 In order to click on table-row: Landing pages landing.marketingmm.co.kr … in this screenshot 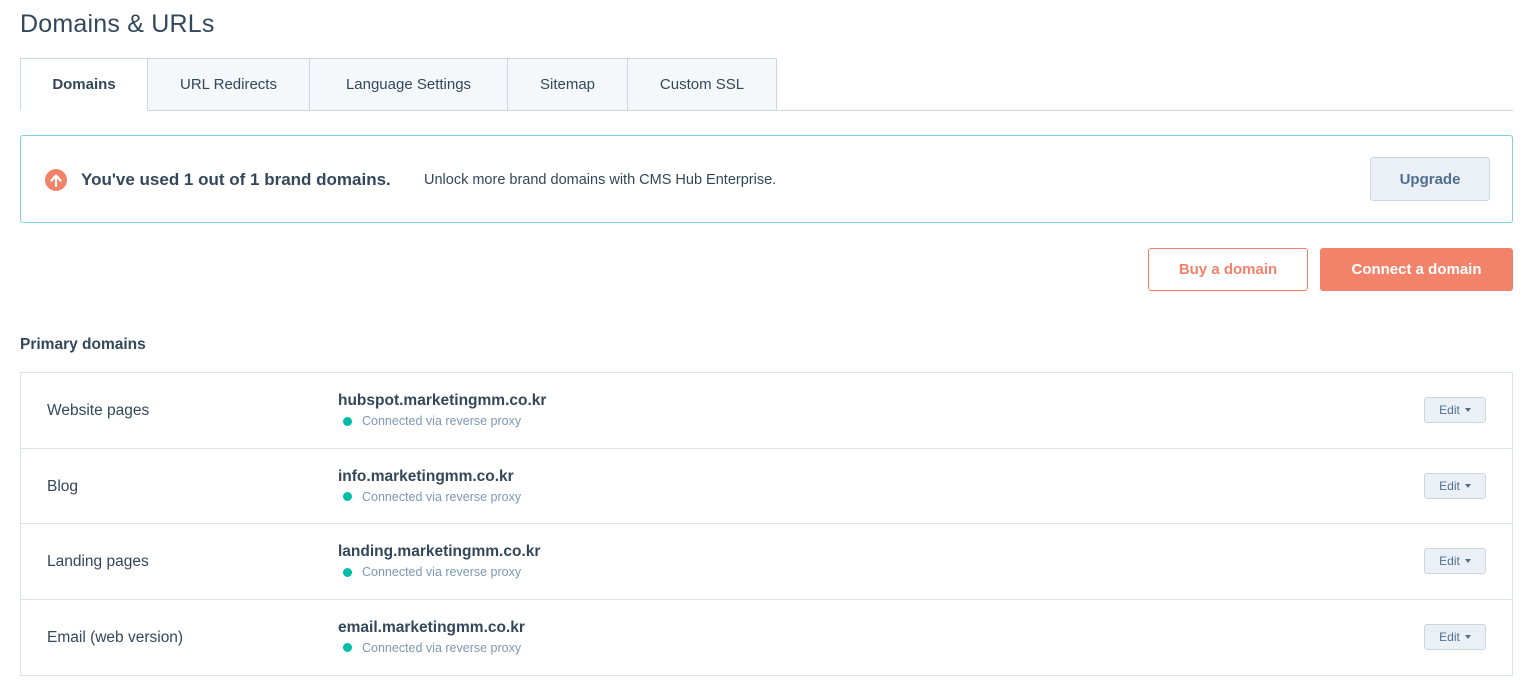, I will do `click(766, 562)`.